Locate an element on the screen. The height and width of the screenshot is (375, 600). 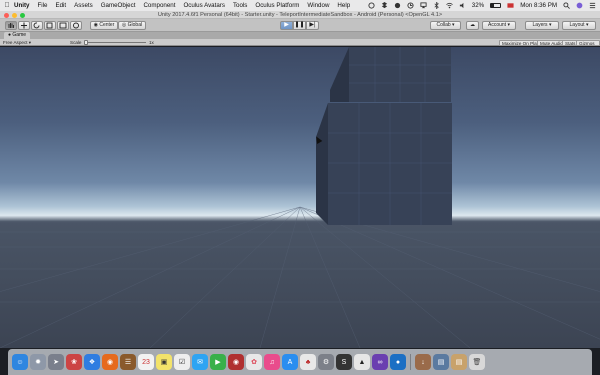
pause-button: ❚❚ is located at coordinates (299, 25).